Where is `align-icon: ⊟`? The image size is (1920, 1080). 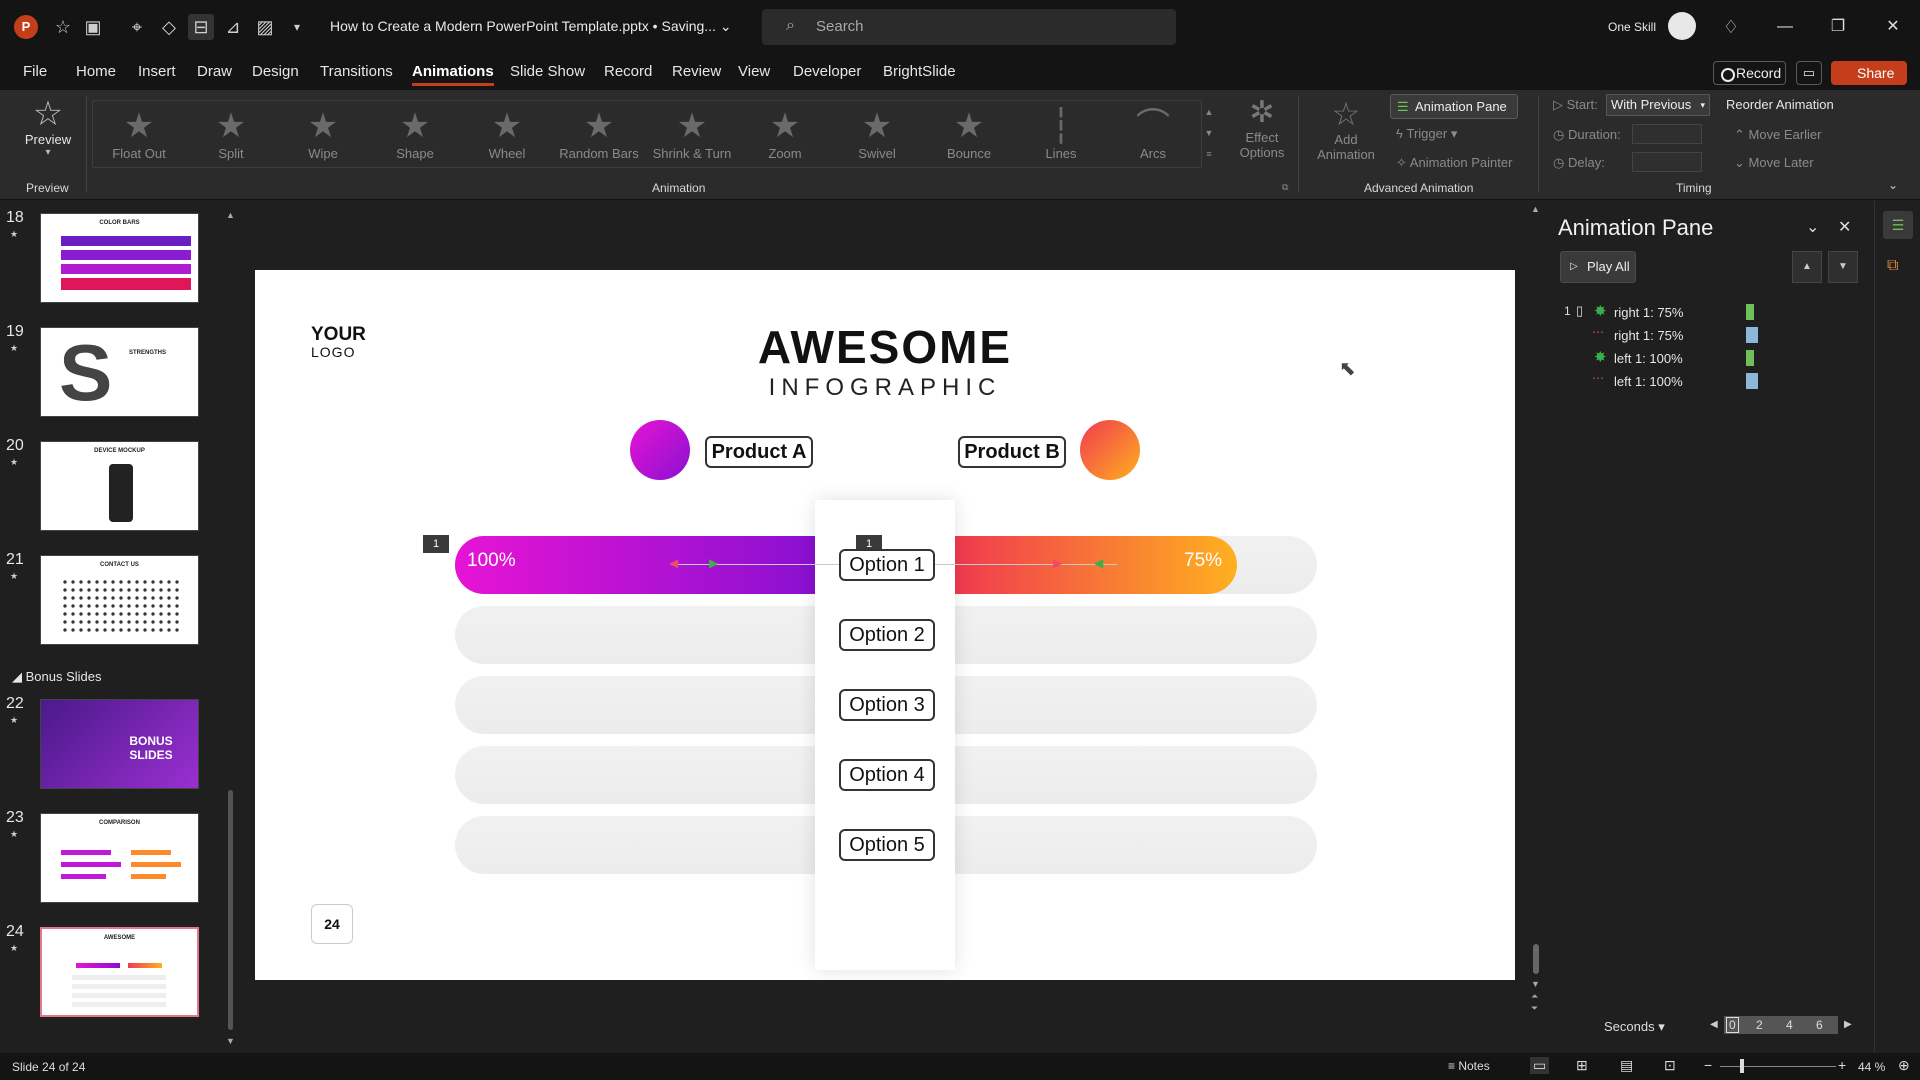 align-icon: ⊟ is located at coordinates (201, 27).